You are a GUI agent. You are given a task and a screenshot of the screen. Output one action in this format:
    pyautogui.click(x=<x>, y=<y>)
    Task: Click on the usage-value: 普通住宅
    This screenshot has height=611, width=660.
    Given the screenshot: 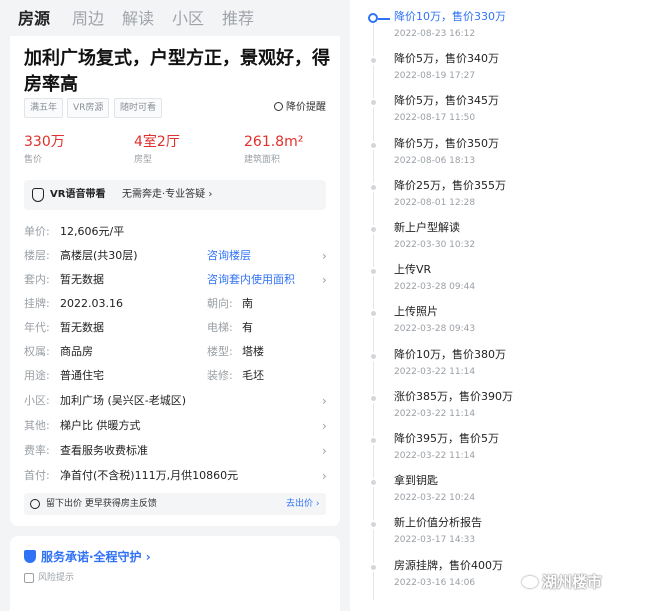 What is the action you would take?
    pyautogui.click(x=82, y=375)
    